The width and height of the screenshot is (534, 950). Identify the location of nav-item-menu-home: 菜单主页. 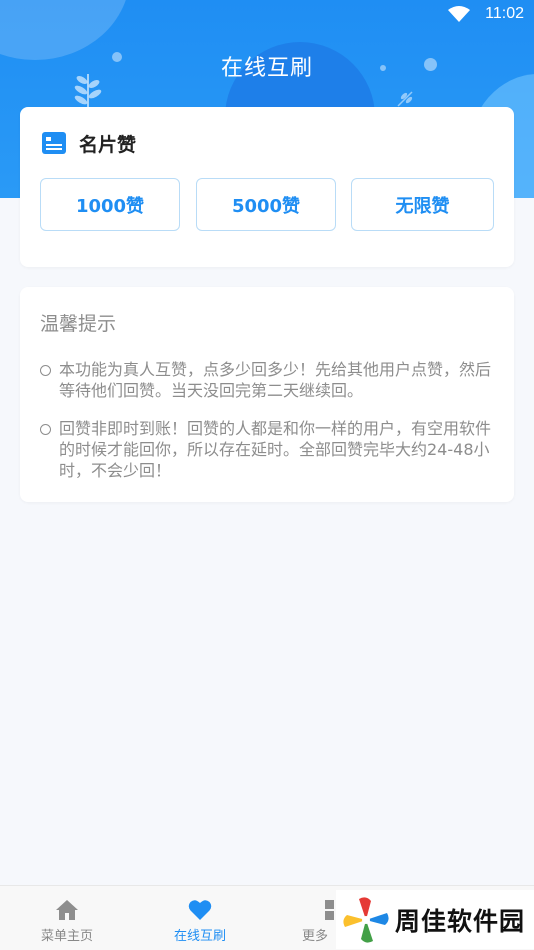
(67, 918).